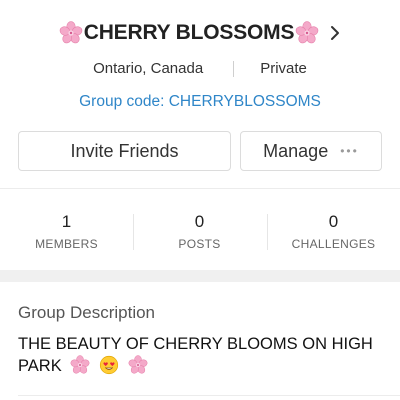  What do you see at coordinates (66, 244) in the screenshot?
I see `stat-members-label: MEMBERS` at bounding box center [66, 244].